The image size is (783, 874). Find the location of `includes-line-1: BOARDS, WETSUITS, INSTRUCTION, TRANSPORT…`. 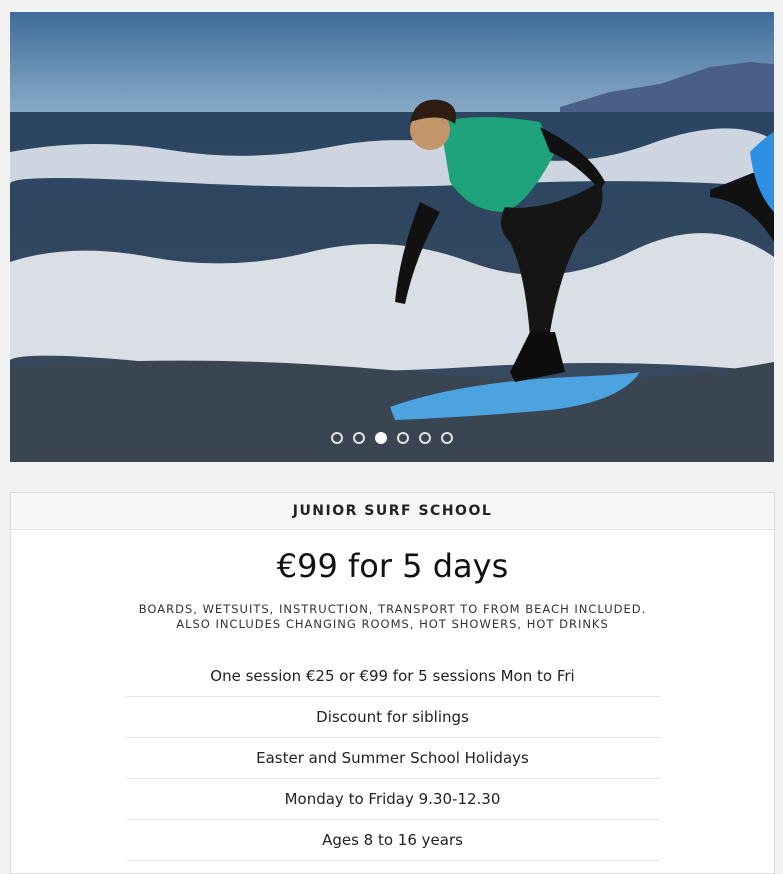

includes-line-1: BOARDS, WETSUITS, INSTRUCTION, TRANSPORT… is located at coordinates (392, 609).